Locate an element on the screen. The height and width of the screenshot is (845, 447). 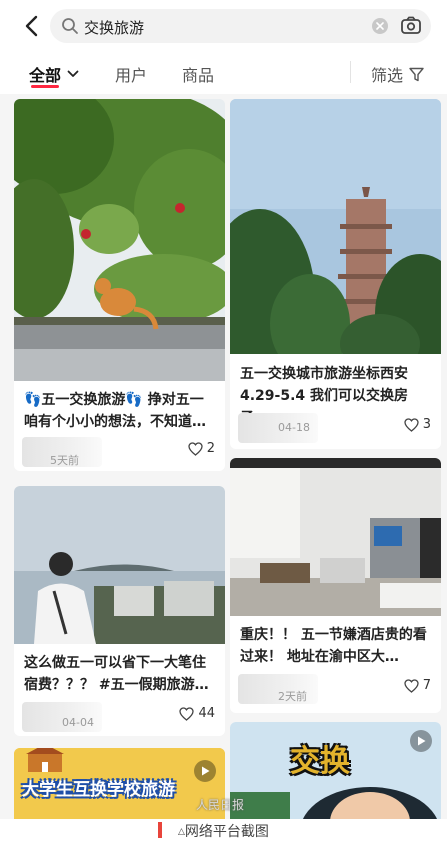
like-number: 3 is located at coordinates (426, 424).